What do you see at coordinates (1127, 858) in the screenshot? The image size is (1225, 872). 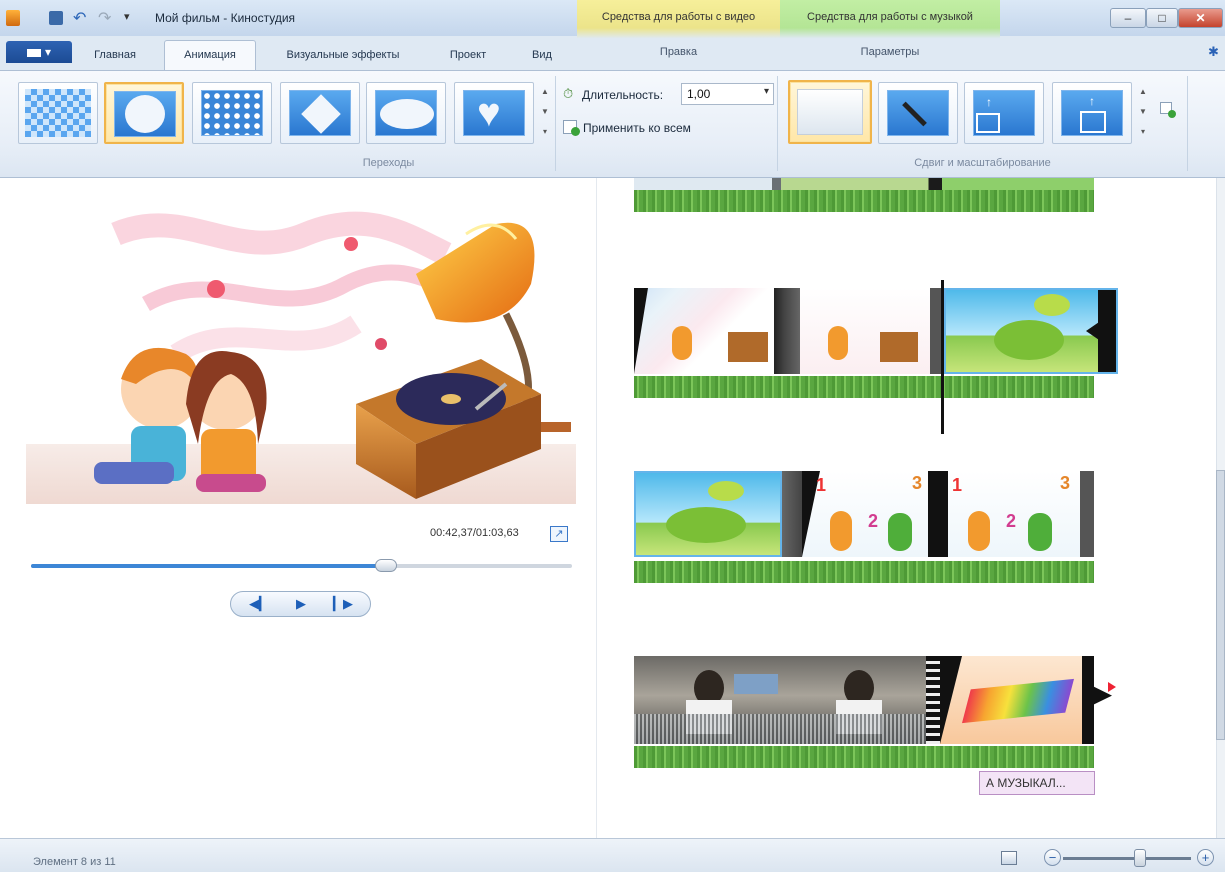 I see `zoom-slider` at bounding box center [1127, 858].